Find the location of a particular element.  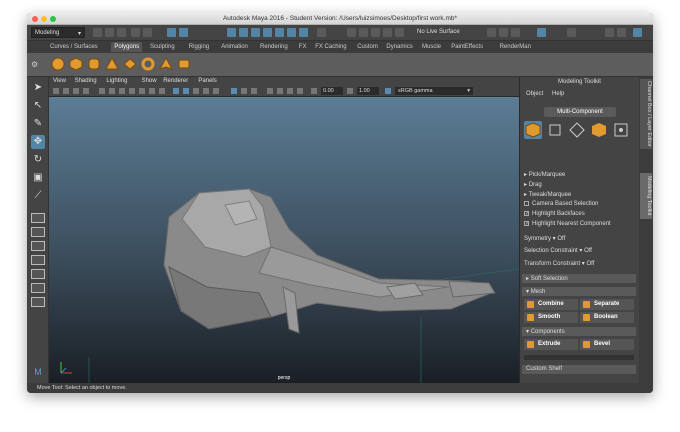

exposure-field: 0.00 is located at coordinates (332, 91).